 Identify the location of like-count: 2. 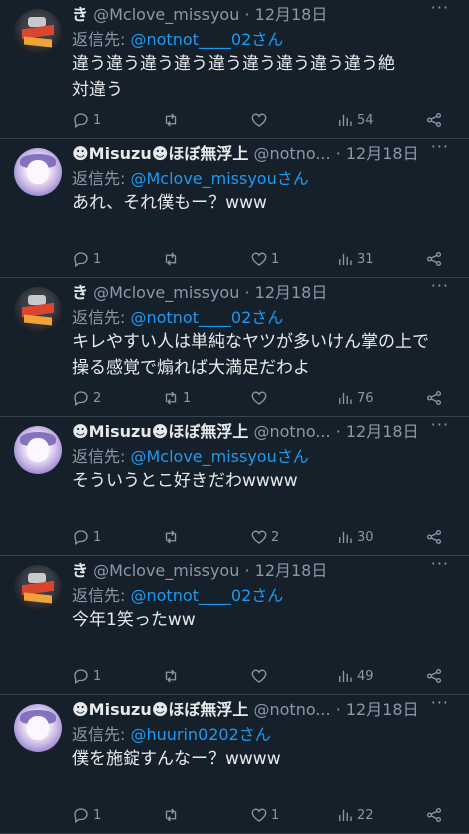
(275, 537).